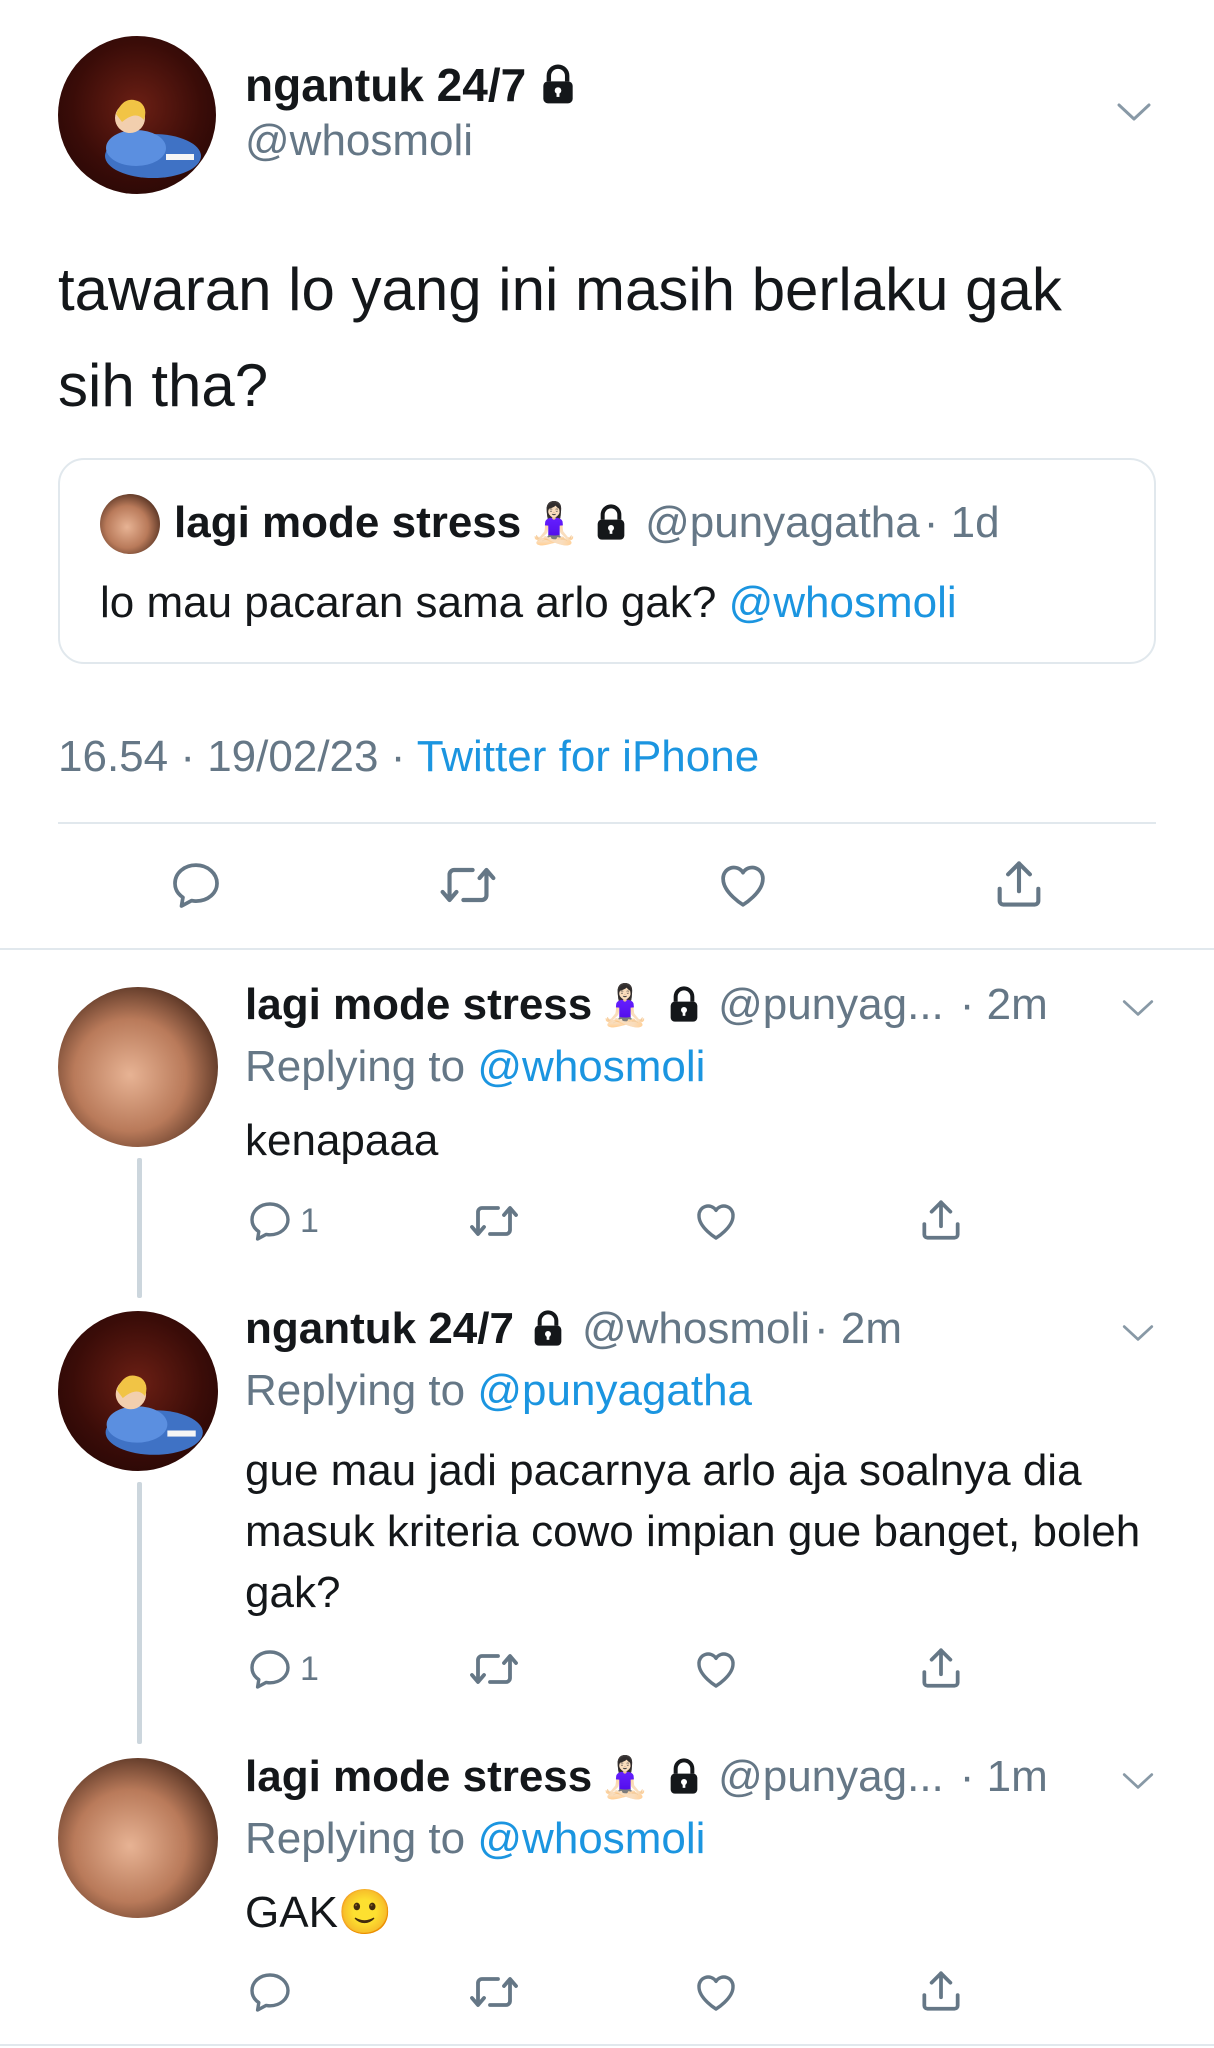 The image size is (1214, 2048). What do you see at coordinates (961, 522) in the screenshot?
I see `quote-time: · 1d` at bounding box center [961, 522].